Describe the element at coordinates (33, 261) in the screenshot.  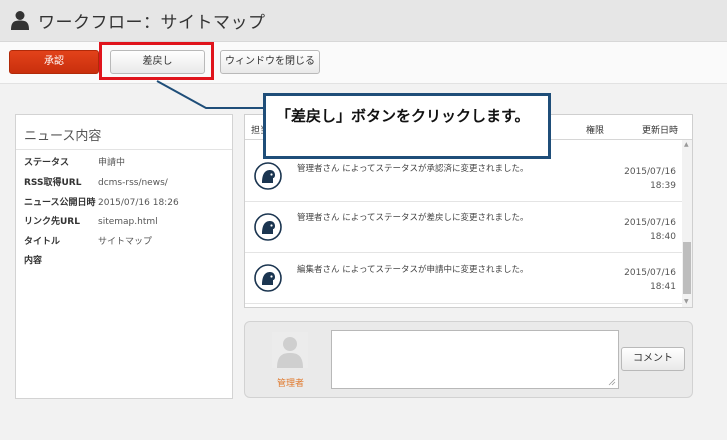
I see `field-label: 内容` at that location.